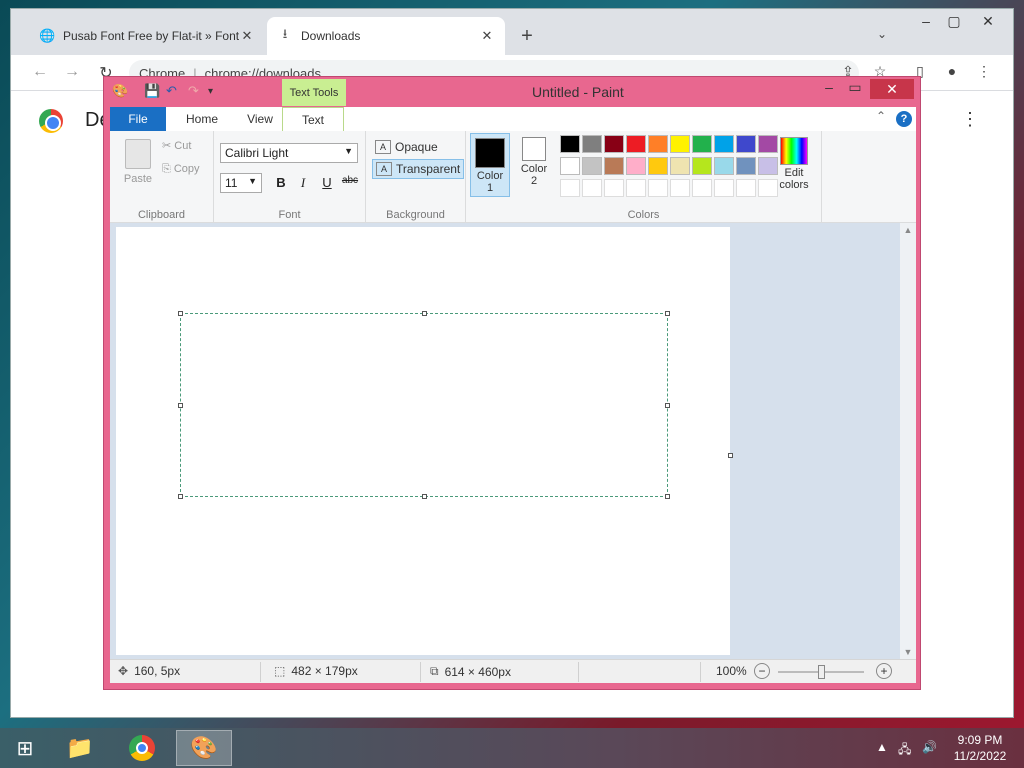  What do you see at coordinates (952, 71) in the screenshot?
I see `profile-icon: ●` at bounding box center [952, 71].